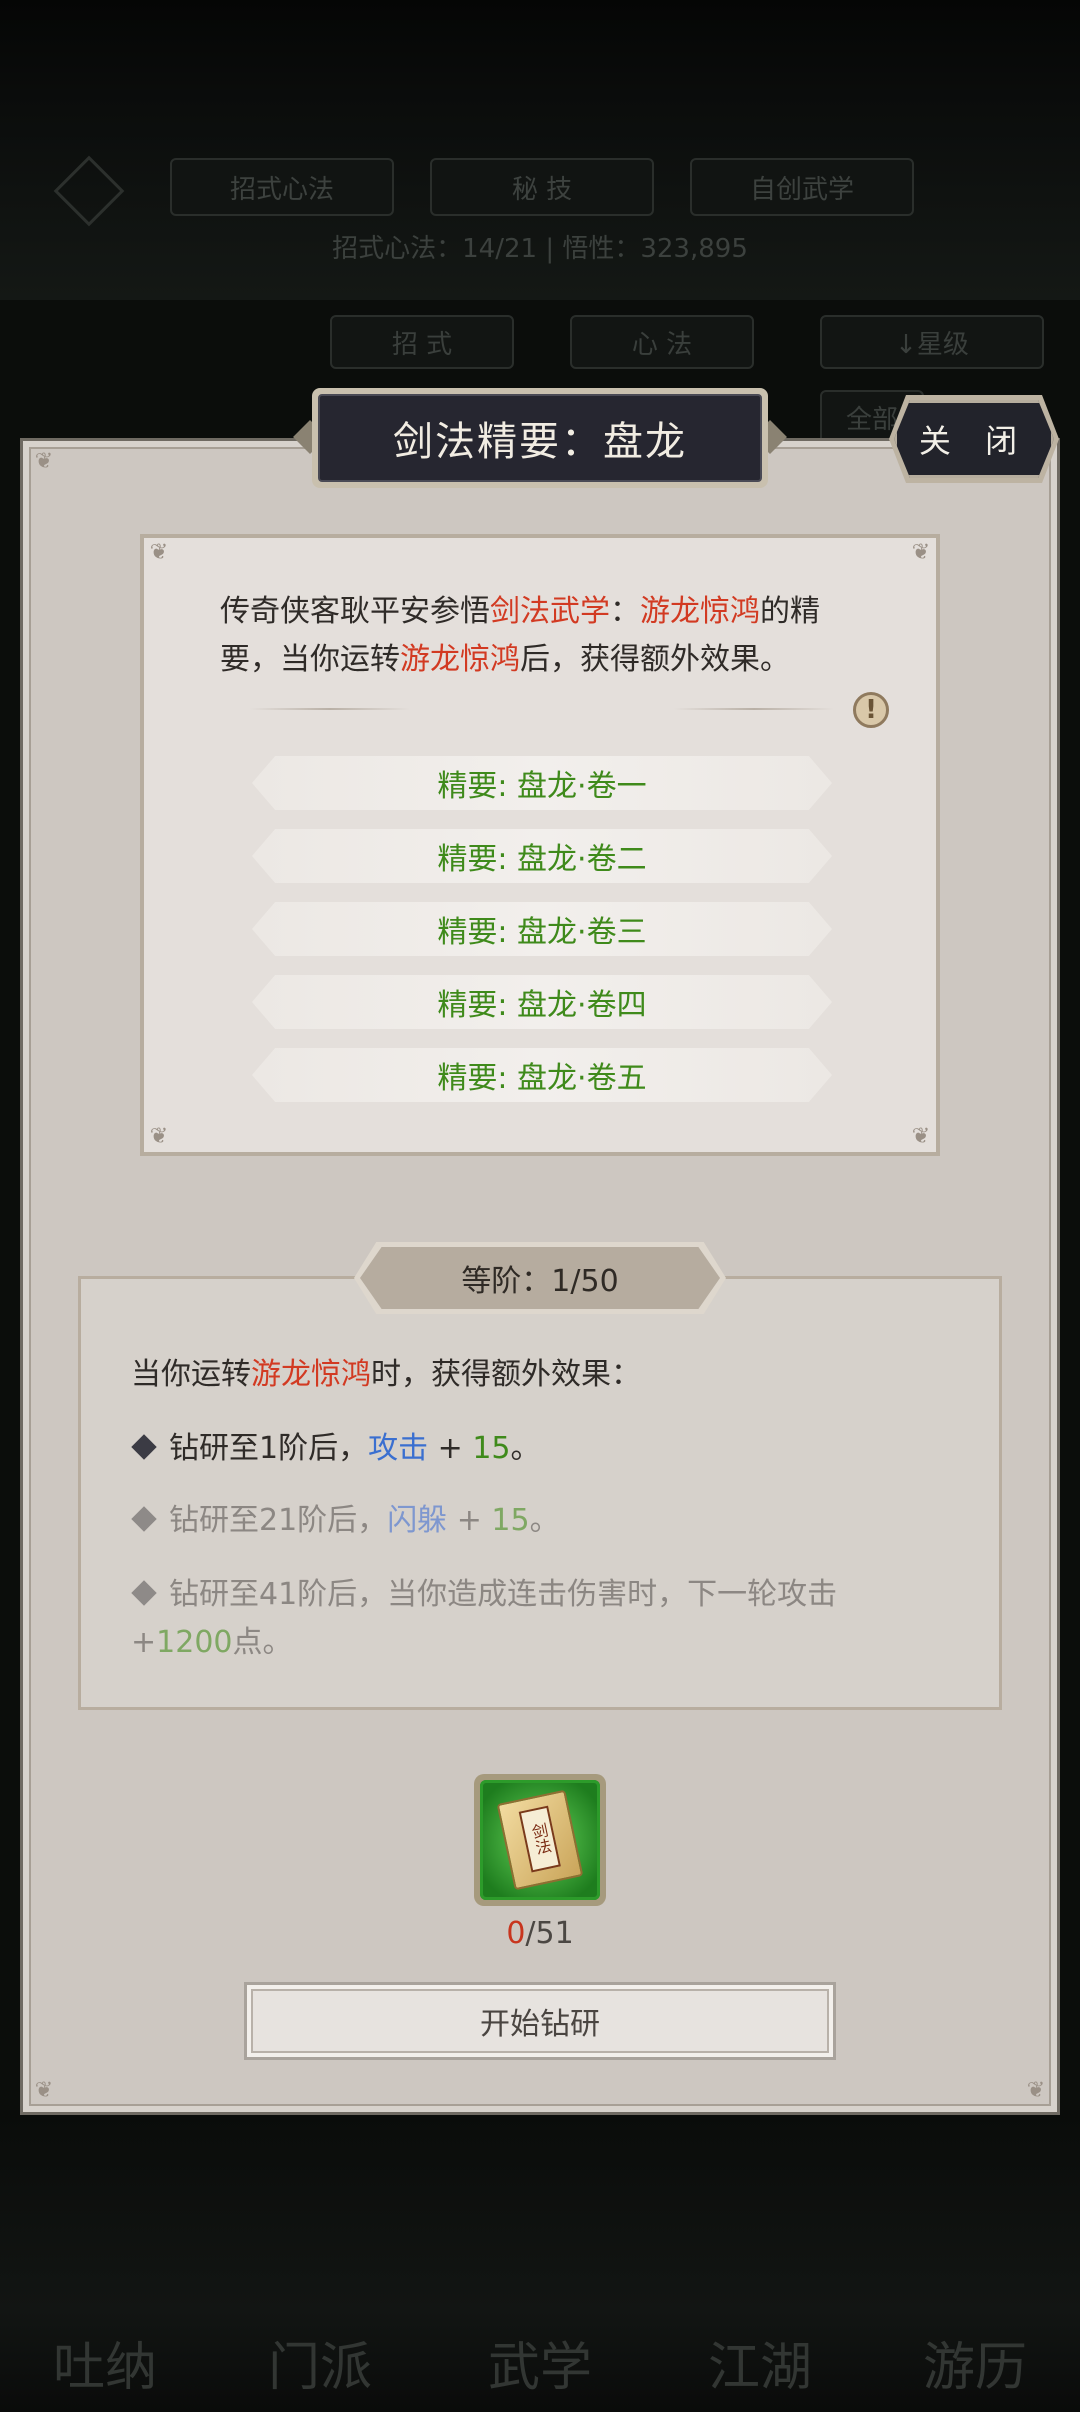 This screenshot has height=2412, width=1080. I want to click on effects-heading: 当你运转游龙惊鸿时，获得额外效果：, so click(386, 1371).